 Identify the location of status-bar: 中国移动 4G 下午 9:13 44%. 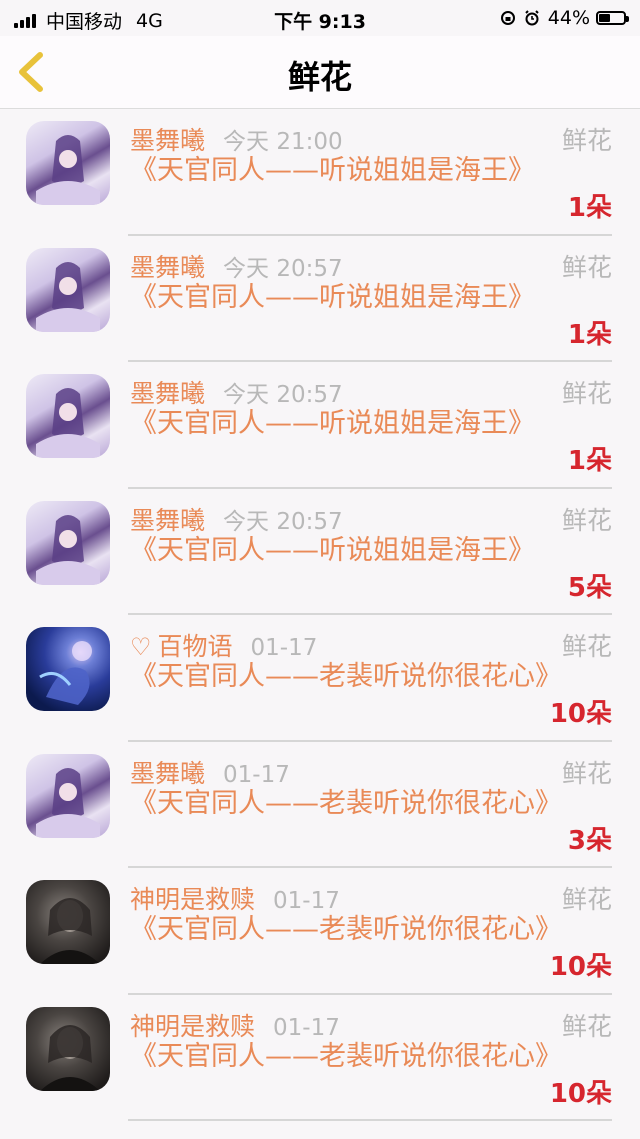
(320, 18).